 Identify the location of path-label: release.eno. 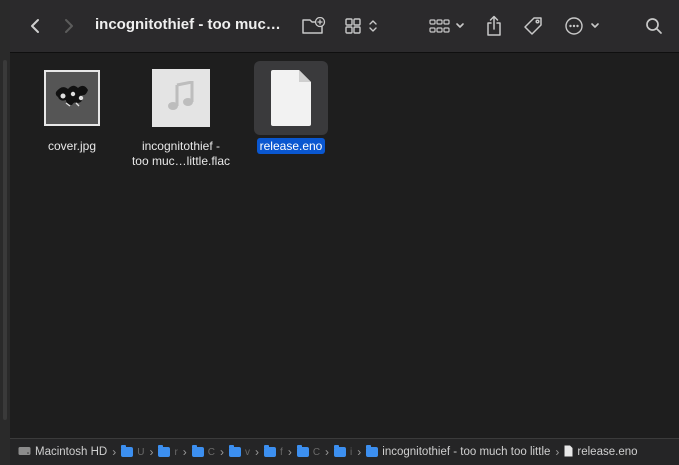
(607, 452).